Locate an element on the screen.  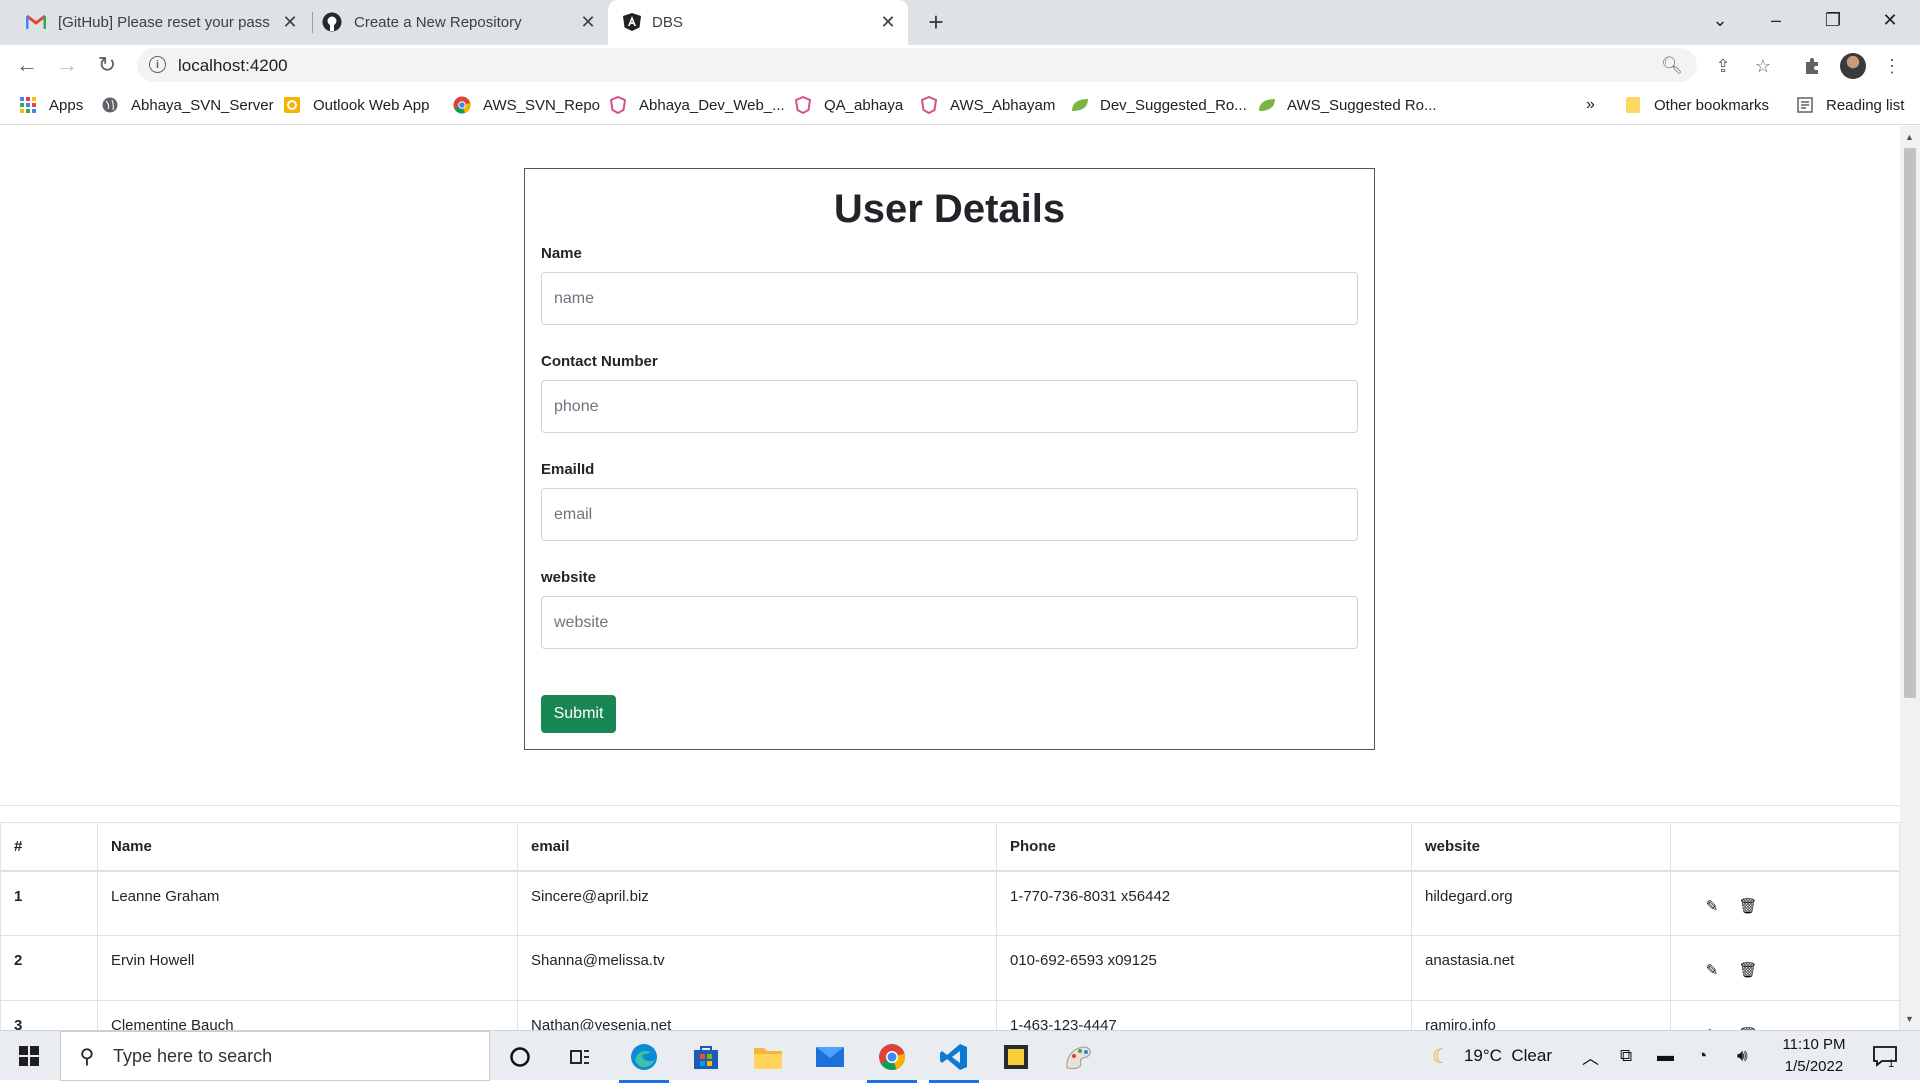
page-scrollbar: ▲ ▼ is located at coordinates (1910, 578).